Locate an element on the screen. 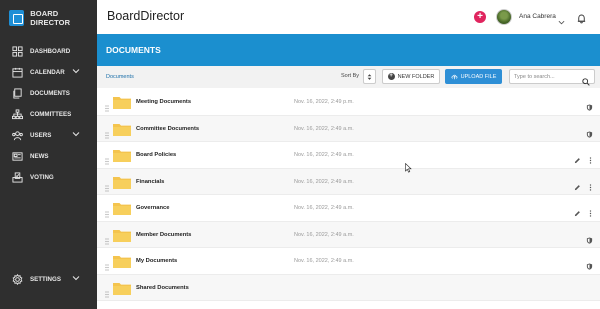  page-header: DOCUMENTS is located at coordinates (348, 50).